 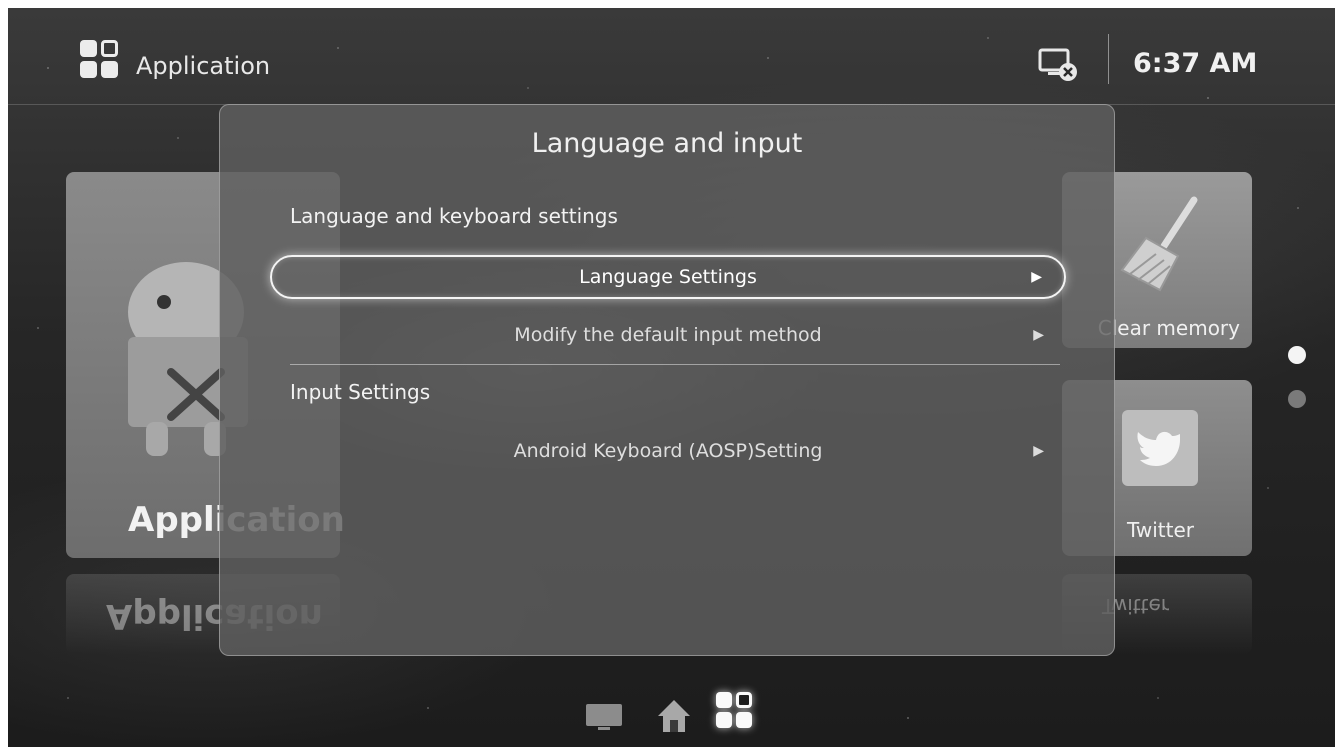 What do you see at coordinates (675, 364) in the screenshot?
I see `dialog-divider` at bounding box center [675, 364].